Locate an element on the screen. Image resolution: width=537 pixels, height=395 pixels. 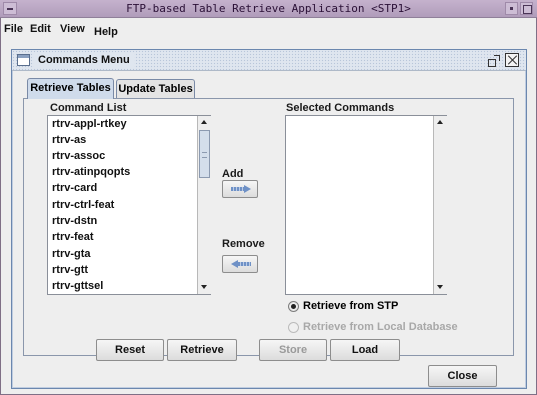
arrow-left-icon is located at coordinates (241, 264).